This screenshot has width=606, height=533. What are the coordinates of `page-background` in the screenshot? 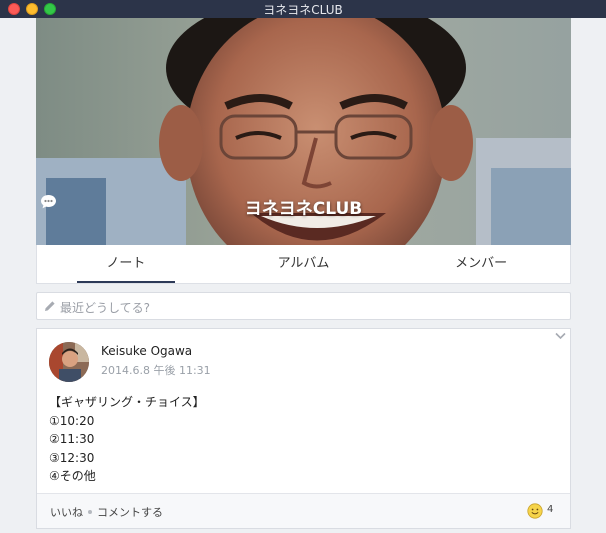 It's located at (588, 275).